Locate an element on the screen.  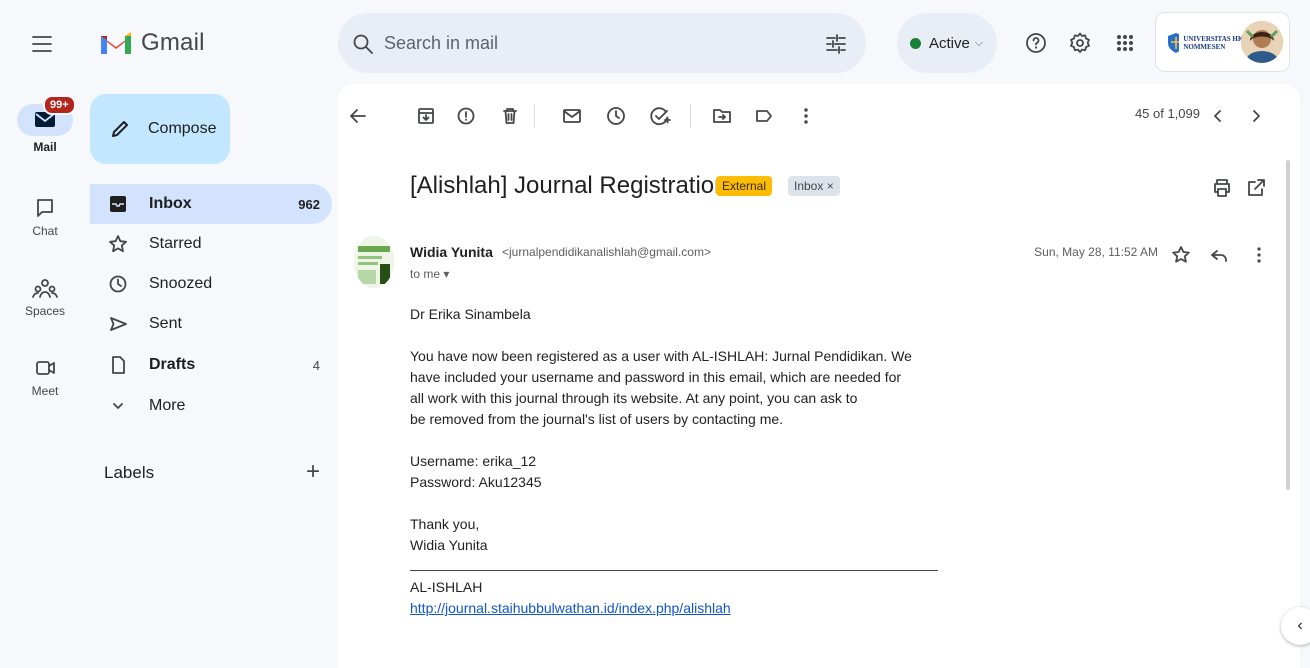
add-task-icon is located at coordinates (660, 116).